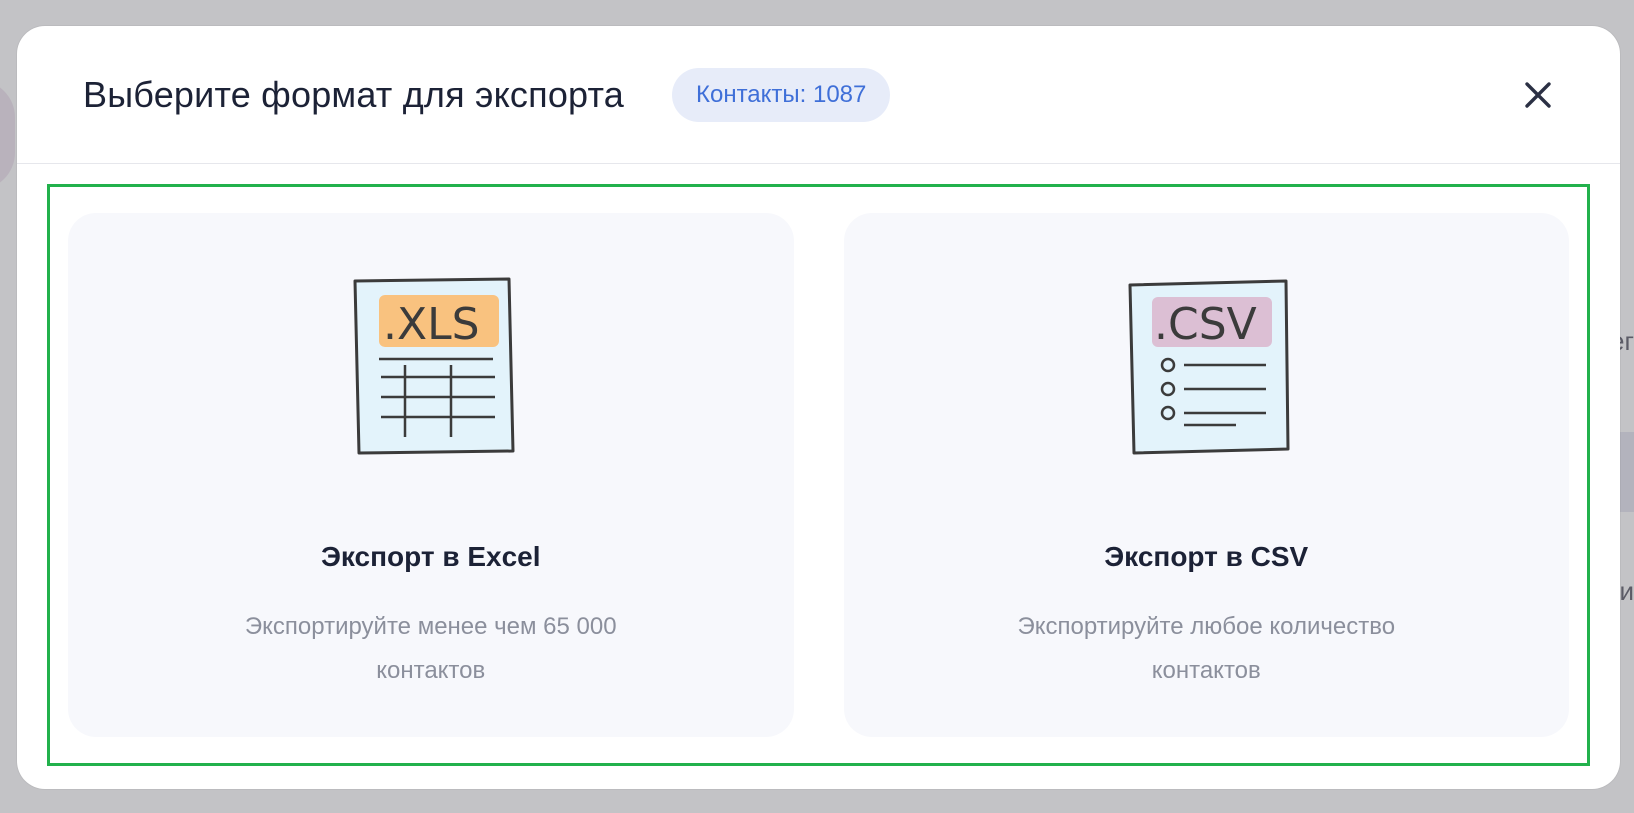 The image size is (1634, 813). What do you see at coordinates (431, 324) in the screenshot?
I see `xls-file-label: .XLS` at bounding box center [431, 324].